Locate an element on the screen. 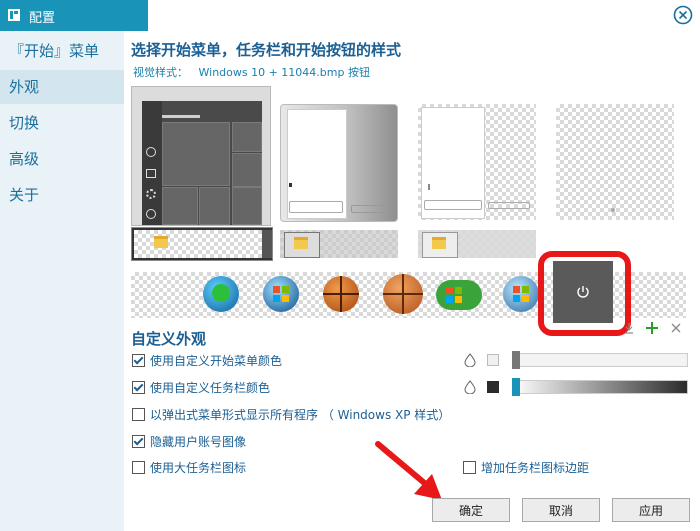 The image size is (700, 531). option-label: 以弹出式菜单形式显示所有程序 （ Windows XP 样式） is located at coordinates (300, 415).